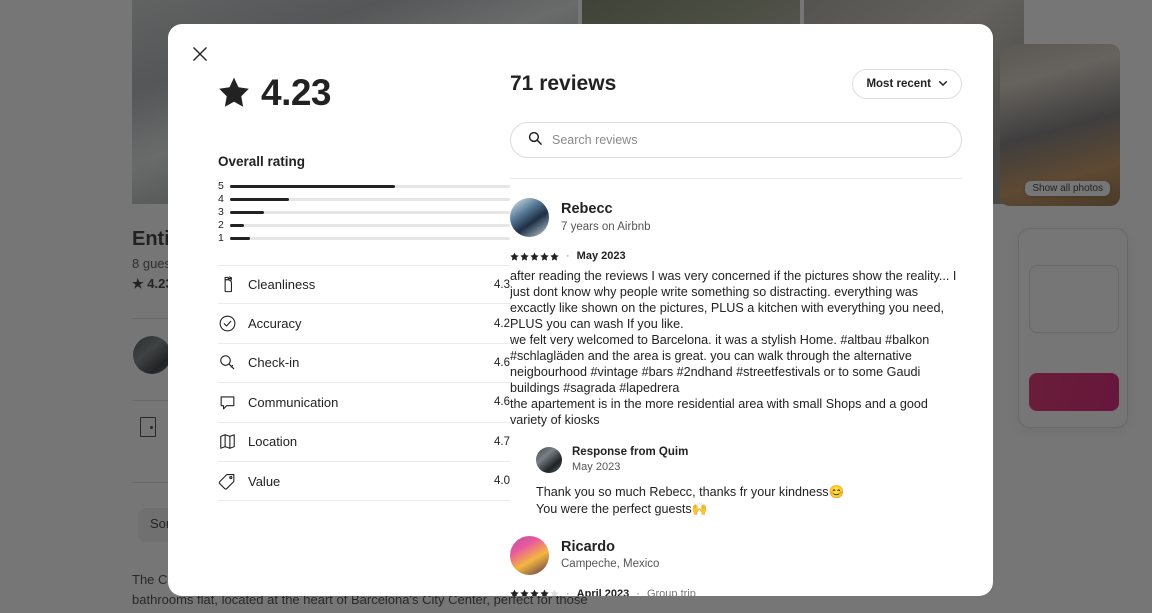 This screenshot has width=1152, height=613. What do you see at coordinates (736, 217) in the screenshot?
I see `reviewer: Rebecc 7 years on Airbnb` at bounding box center [736, 217].